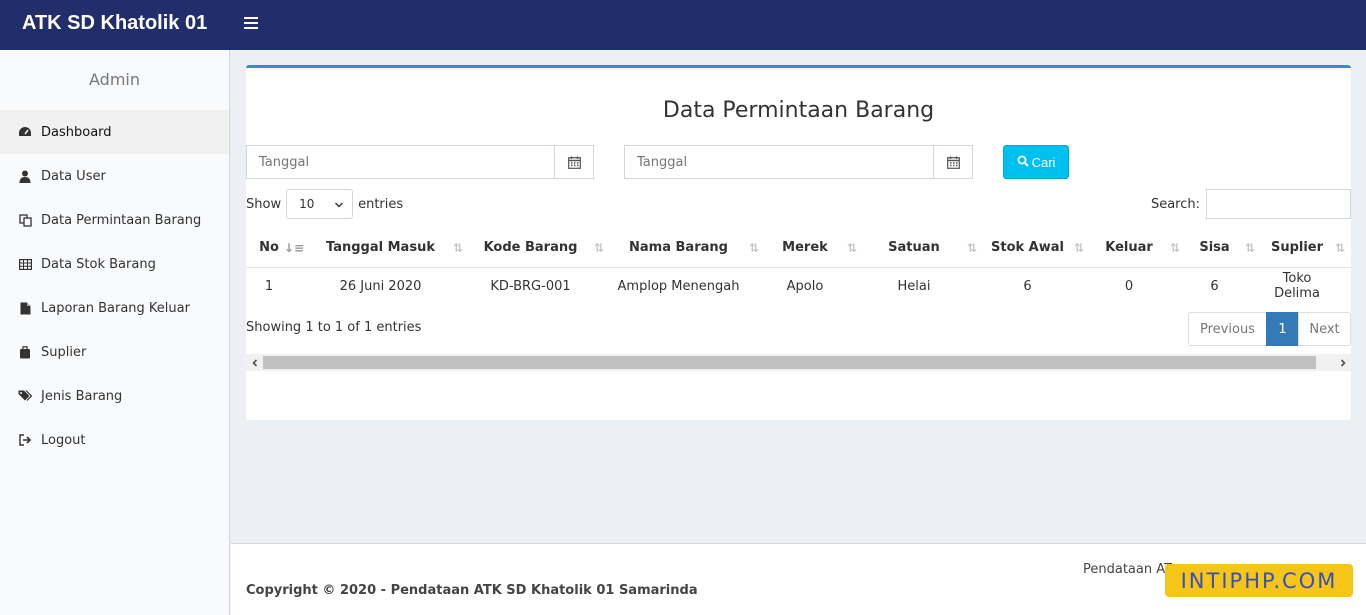 The width and height of the screenshot is (1366, 615). What do you see at coordinates (1175, 204) in the screenshot?
I see `search-label: Search:` at bounding box center [1175, 204].